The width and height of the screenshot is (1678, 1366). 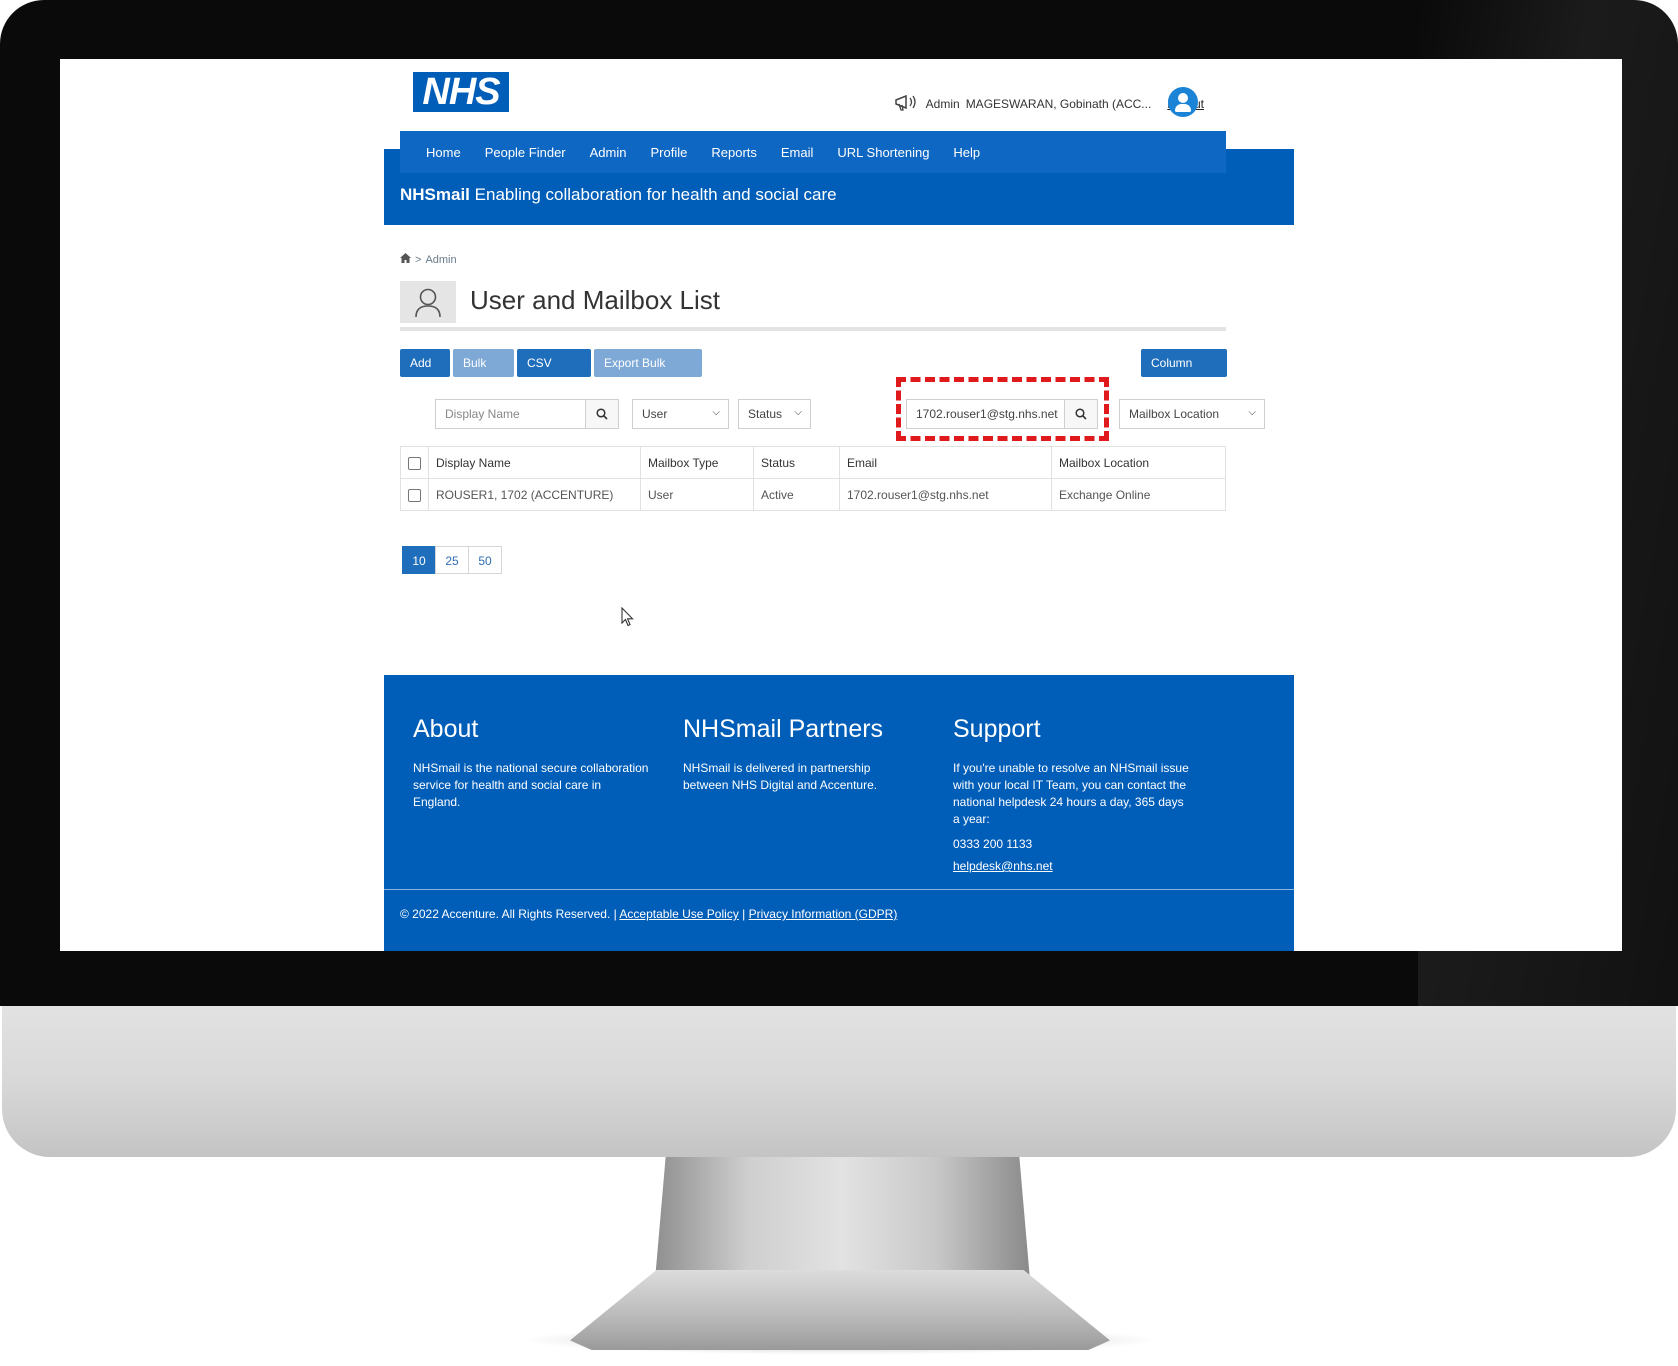 I want to click on nhs-logo: NHS, so click(x=461, y=92).